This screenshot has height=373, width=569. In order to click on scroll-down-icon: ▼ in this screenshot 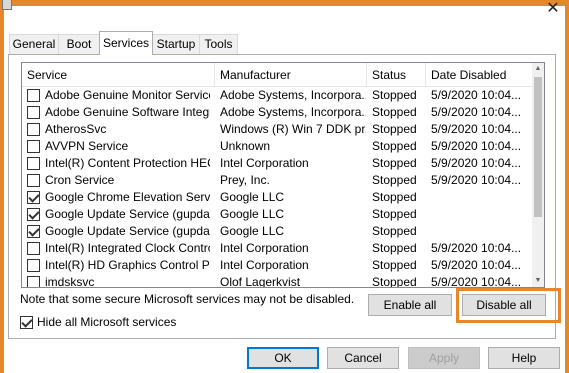, I will do `click(538, 281)`.